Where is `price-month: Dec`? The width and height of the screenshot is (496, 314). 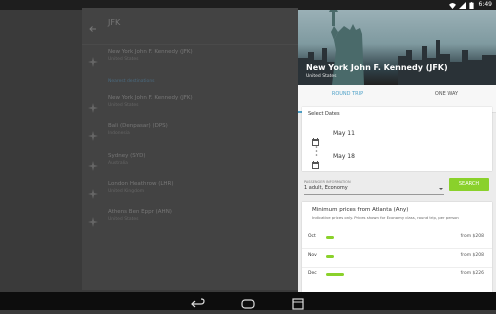 price-month: Dec is located at coordinates (312, 273).